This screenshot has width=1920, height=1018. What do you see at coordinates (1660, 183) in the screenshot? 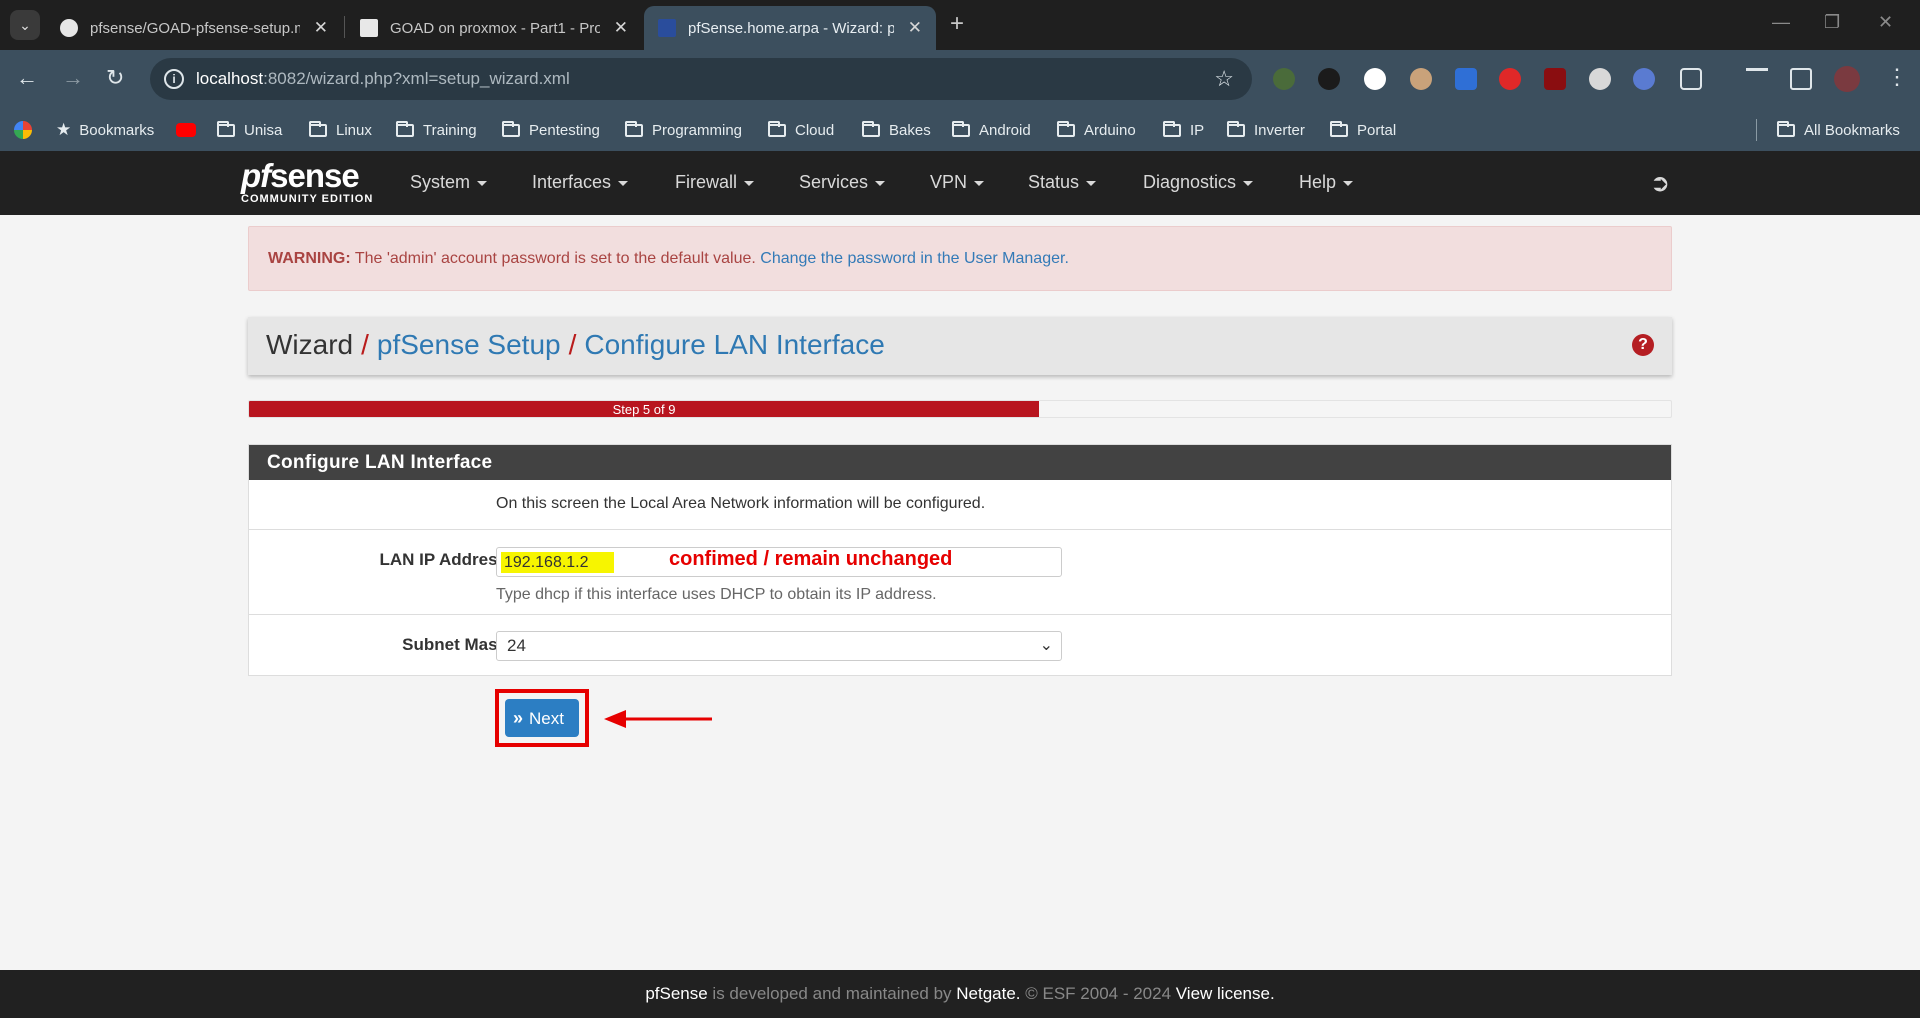
I see `logout-icon: ➲` at bounding box center [1660, 183].